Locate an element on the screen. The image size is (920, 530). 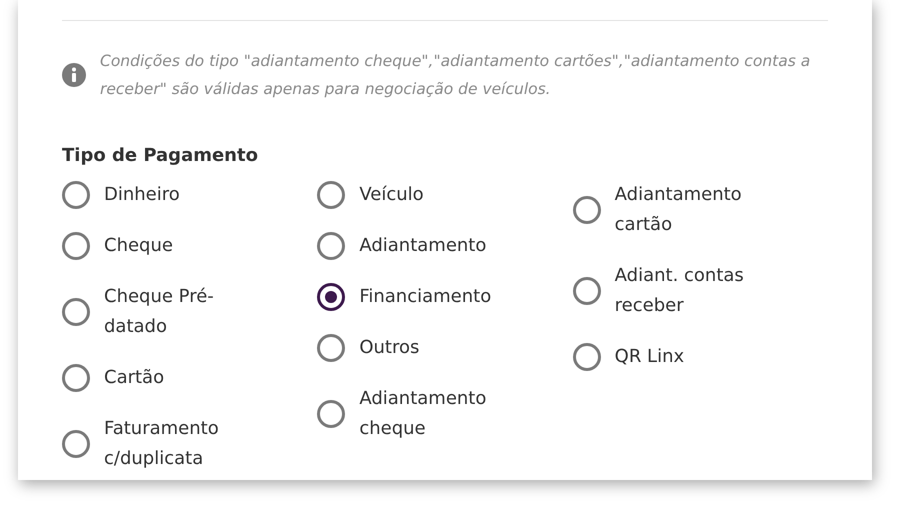
radio-label: Cartão is located at coordinates (186, 378).